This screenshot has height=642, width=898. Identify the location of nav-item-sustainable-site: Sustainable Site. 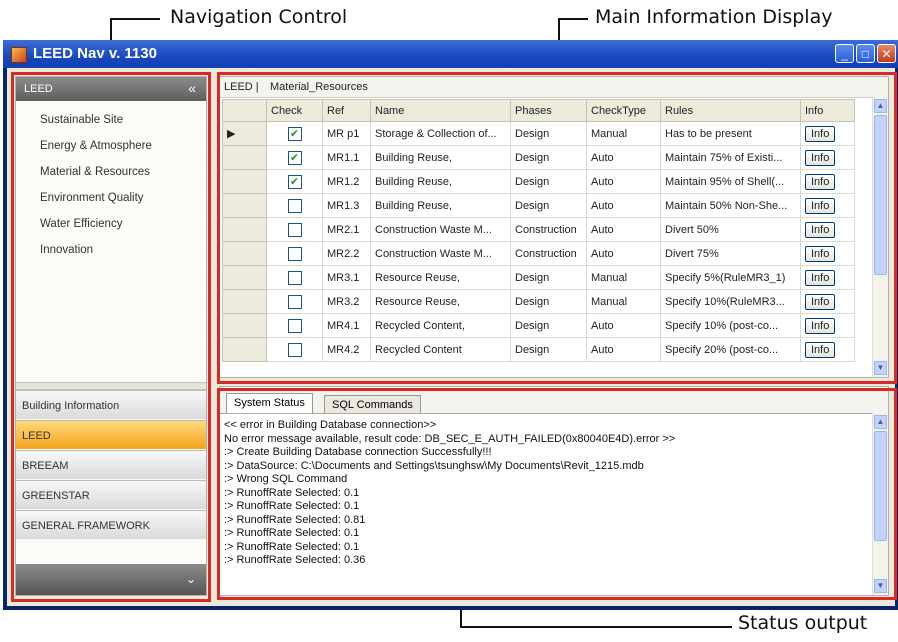
(81, 120).